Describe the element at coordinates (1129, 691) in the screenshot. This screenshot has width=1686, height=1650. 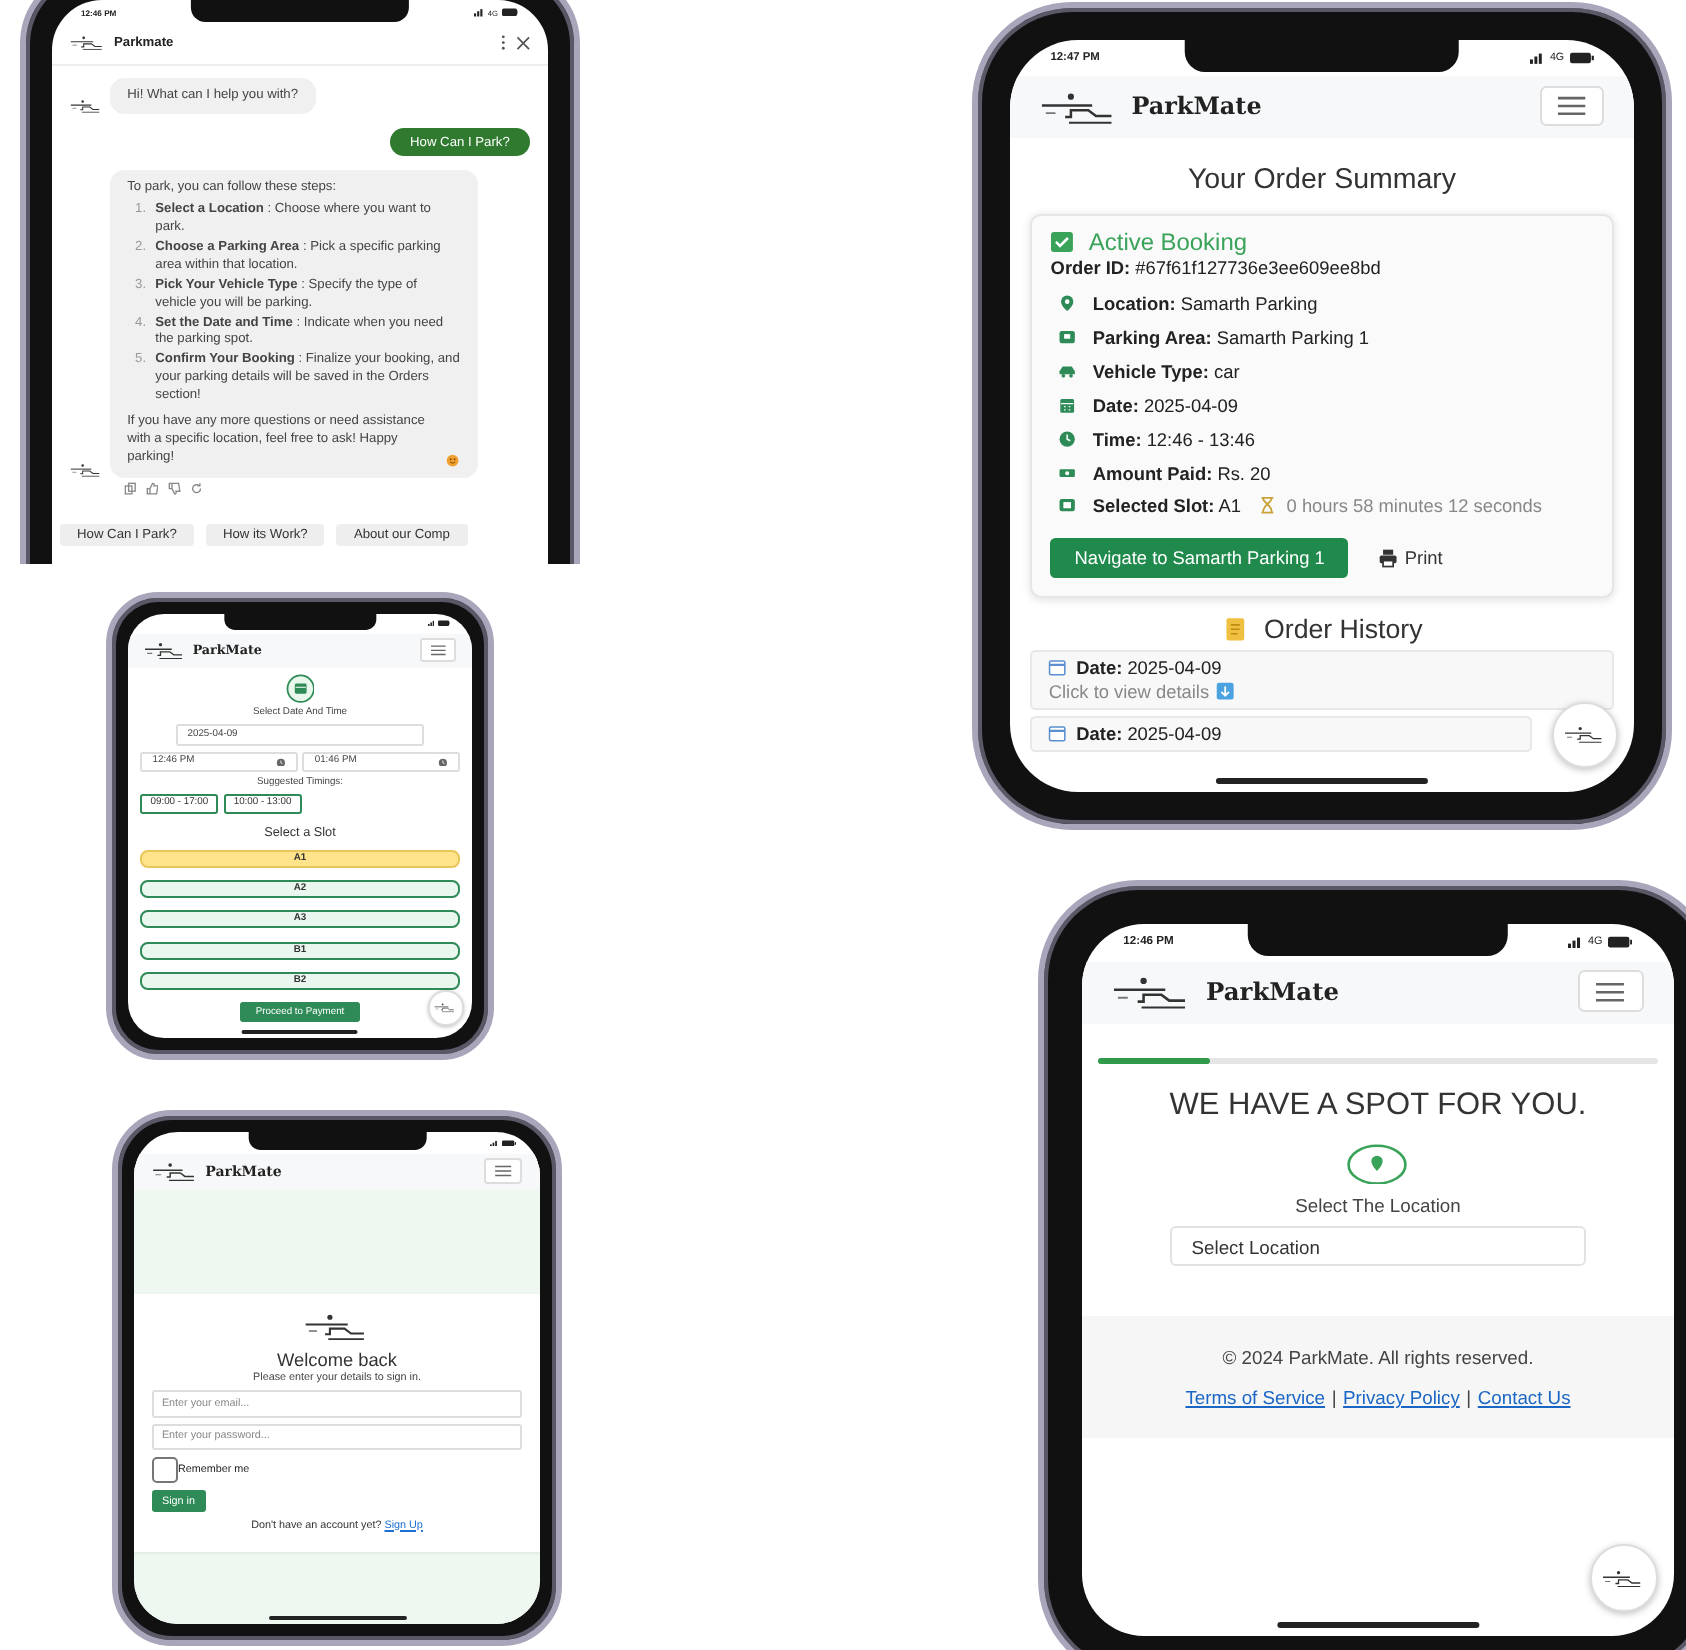
I see `history-hint: Click to view details` at that location.